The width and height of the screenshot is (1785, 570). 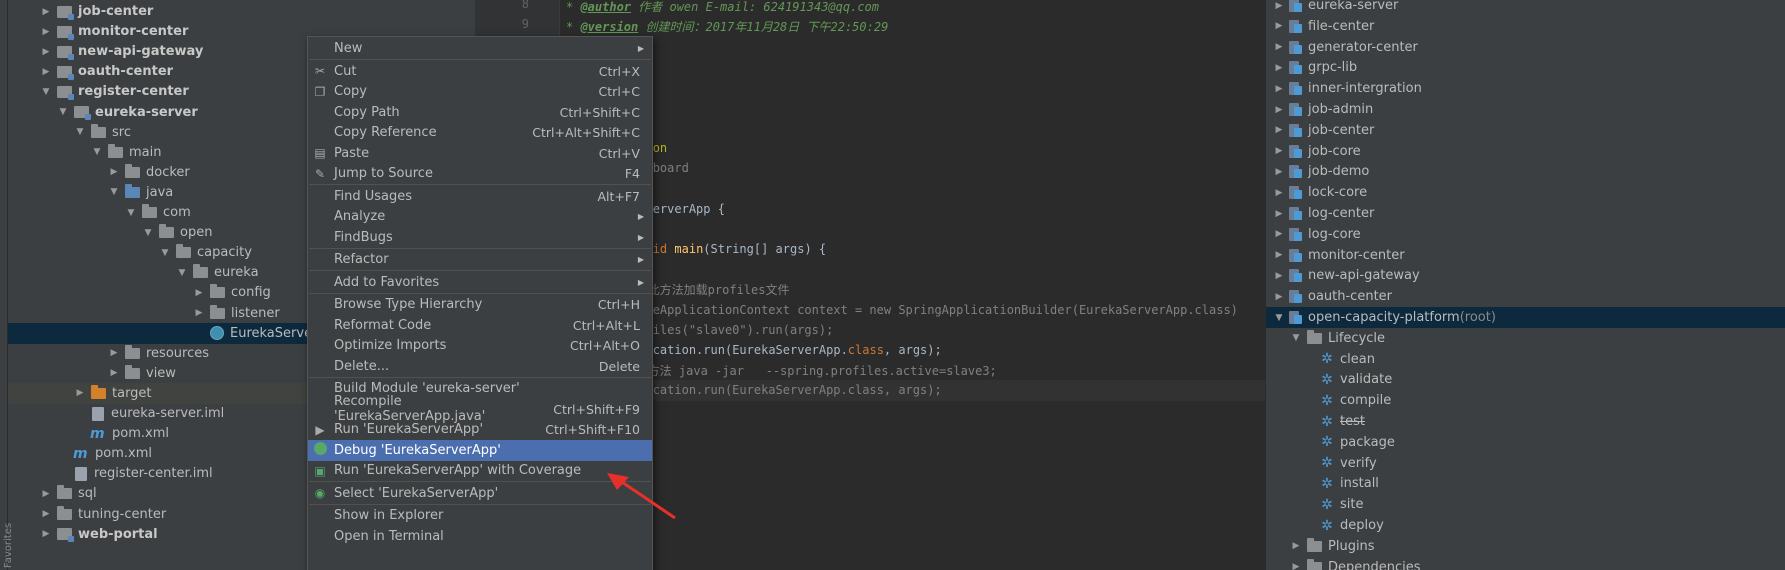 What do you see at coordinates (480, 153) in the screenshot?
I see `menu-item-paste: ▤ Paste Ctrl+V` at bounding box center [480, 153].